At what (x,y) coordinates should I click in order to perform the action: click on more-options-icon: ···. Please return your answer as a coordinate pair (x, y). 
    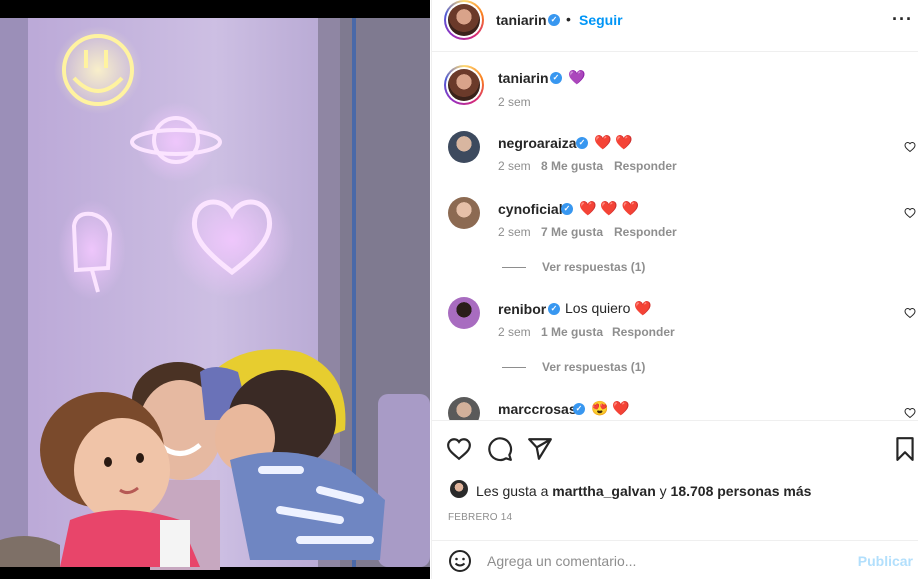
    Looking at the image, I should click on (902, 19).